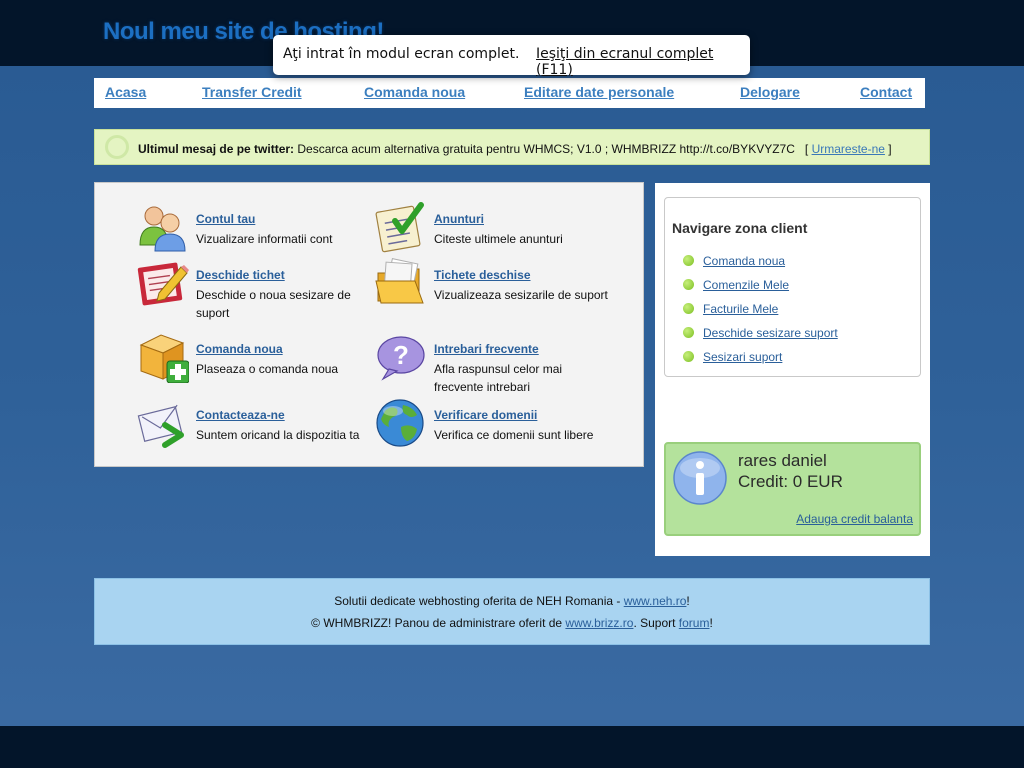 This screenshot has width=1024, height=768. What do you see at coordinates (512, 747) in the screenshot?
I see `bottom-bar` at bounding box center [512, 747].